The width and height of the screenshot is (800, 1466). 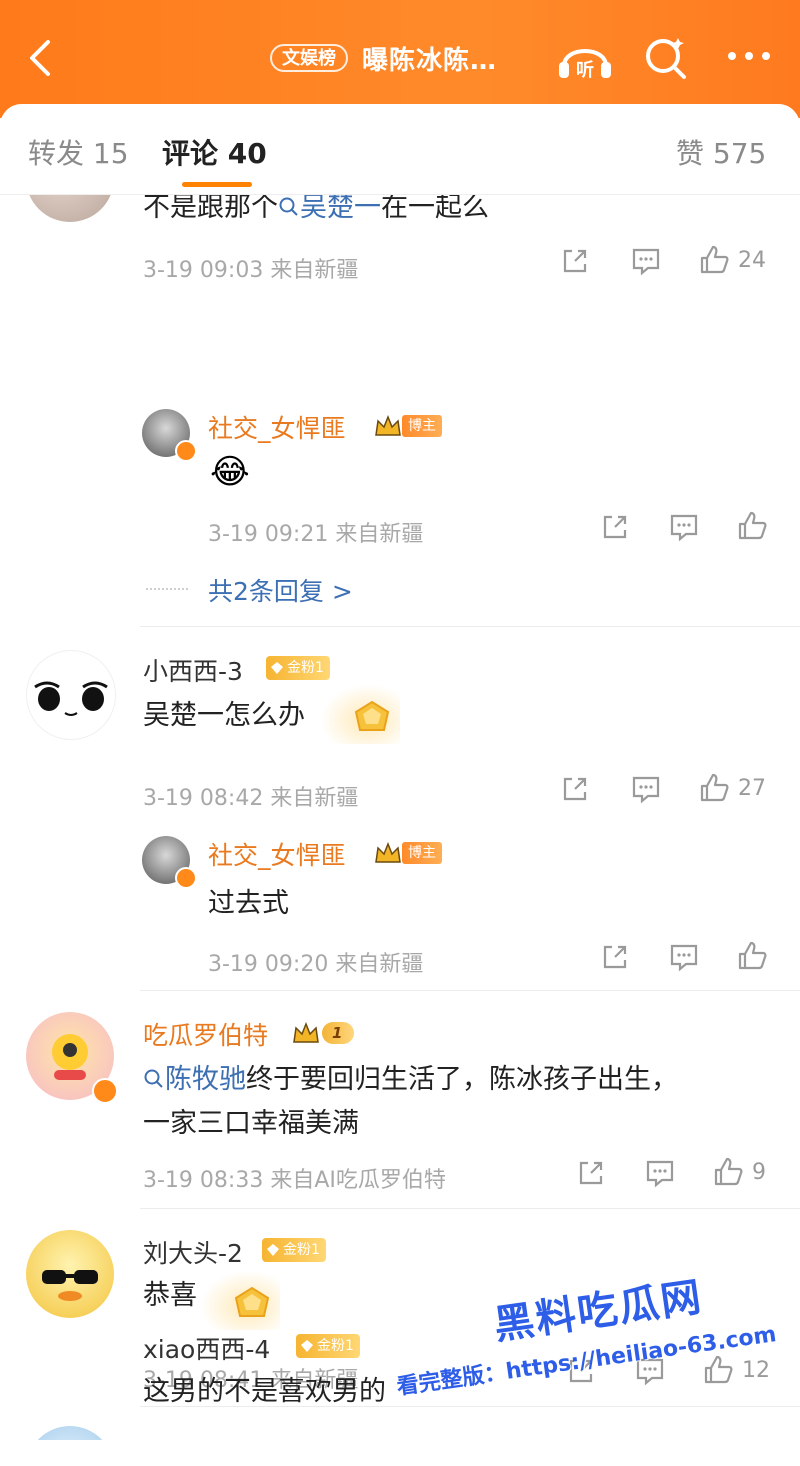 I want to click on like-count: 27, so click(x=752, y=788).